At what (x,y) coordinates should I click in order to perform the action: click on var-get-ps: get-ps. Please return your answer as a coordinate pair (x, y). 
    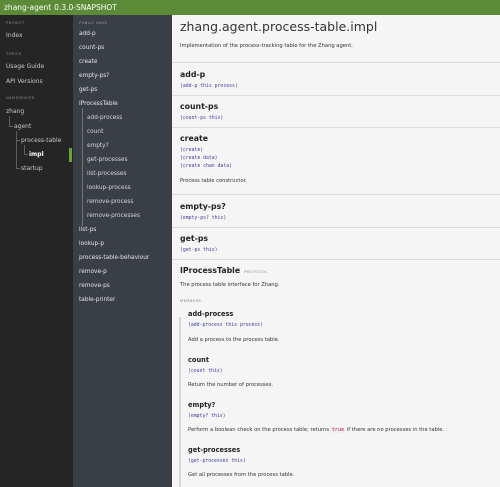
    Looking at the image, I should click on (88, 90).